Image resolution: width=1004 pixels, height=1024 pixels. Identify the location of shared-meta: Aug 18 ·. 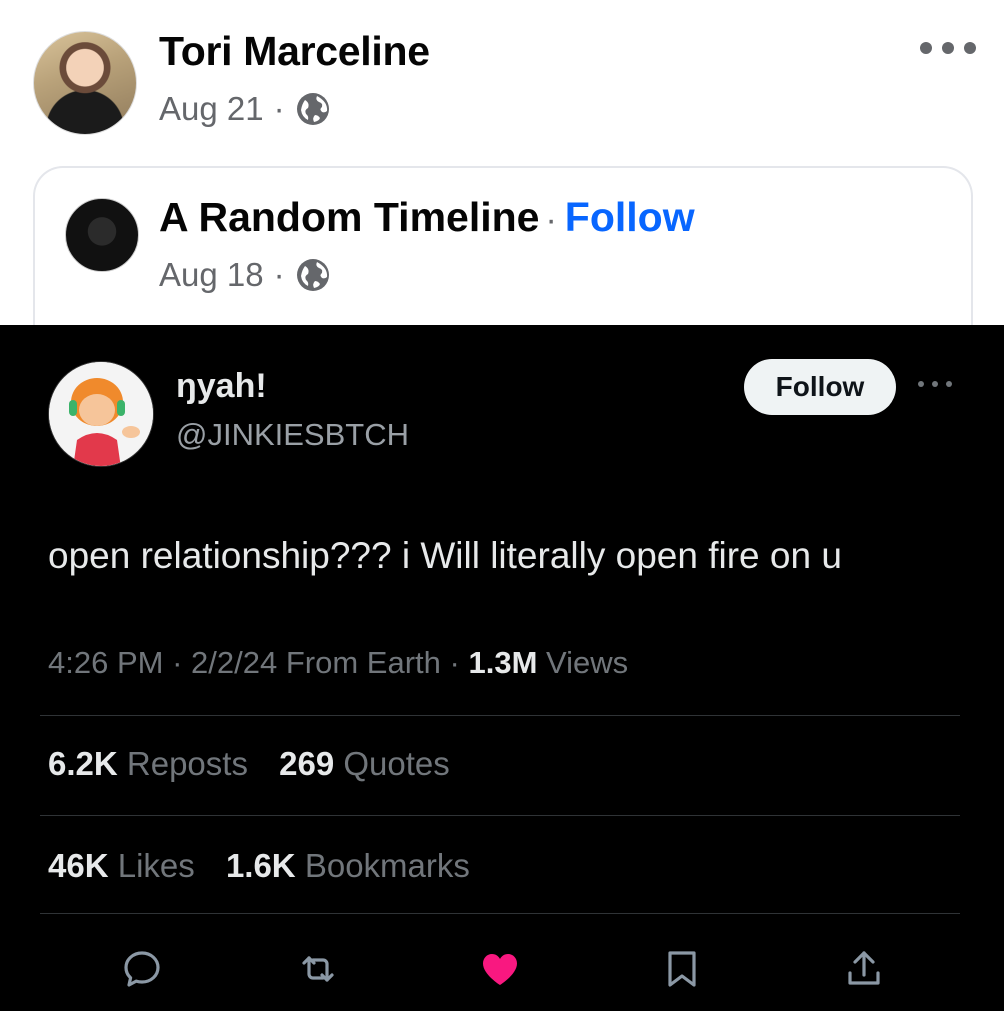
(245, 275).